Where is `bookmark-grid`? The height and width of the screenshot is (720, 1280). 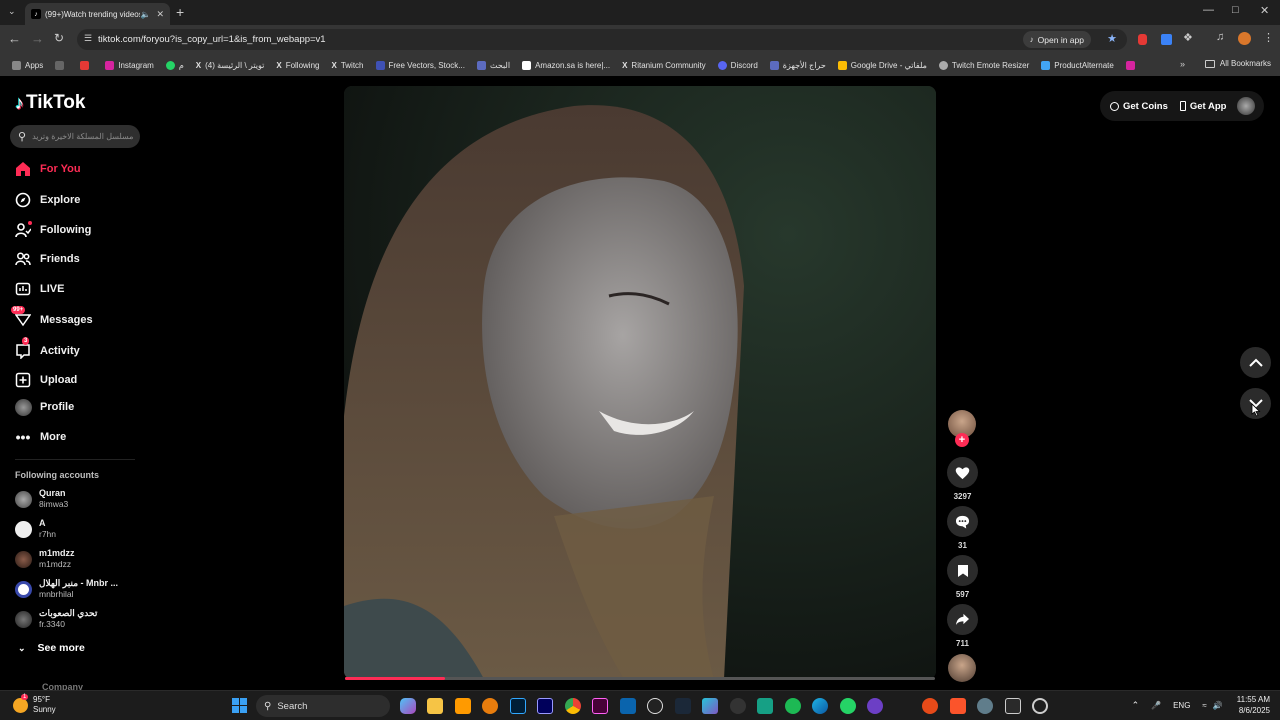 bookmark-grid is located at coordinates (61, 65).